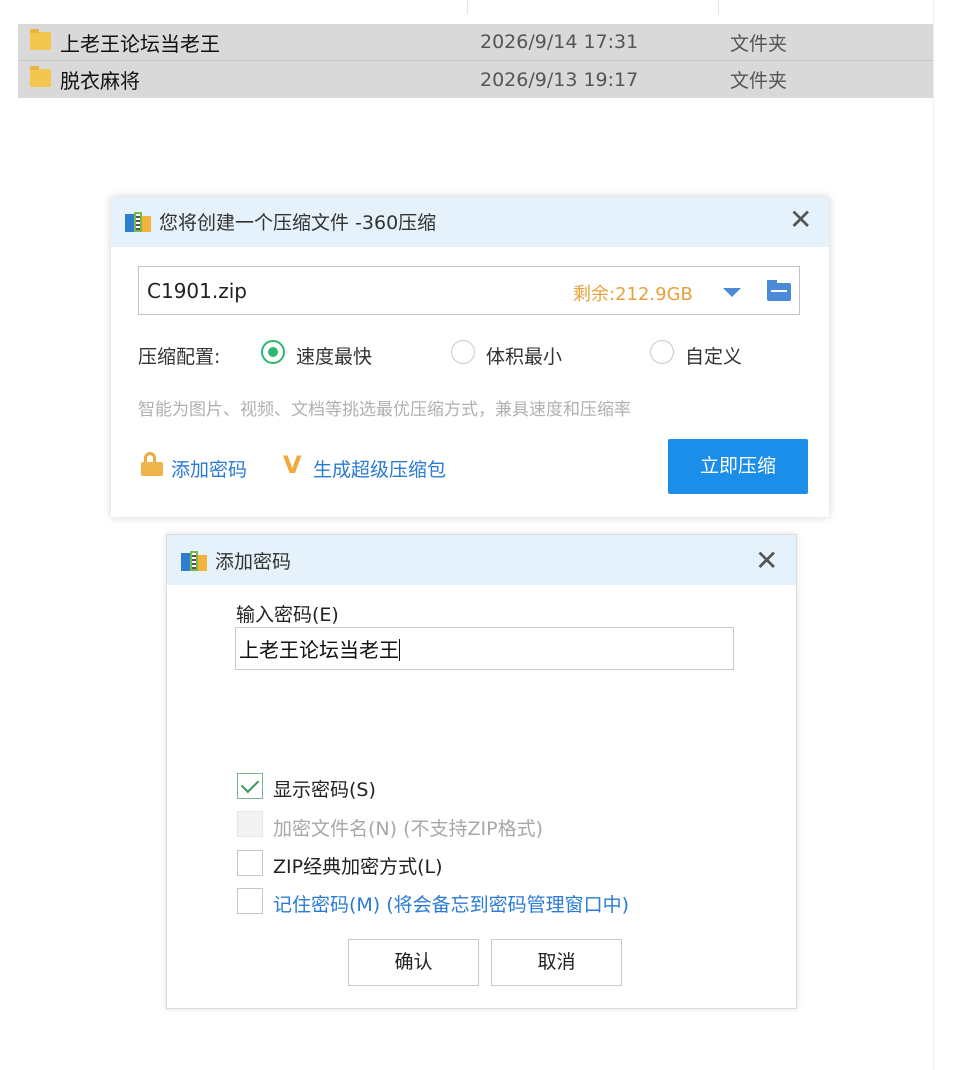 This screenshot has width=960, height=1070. Describe the element at coordinates (100, 81) in the screenshot. I see `file-name: 脱衣麻将` at that location.